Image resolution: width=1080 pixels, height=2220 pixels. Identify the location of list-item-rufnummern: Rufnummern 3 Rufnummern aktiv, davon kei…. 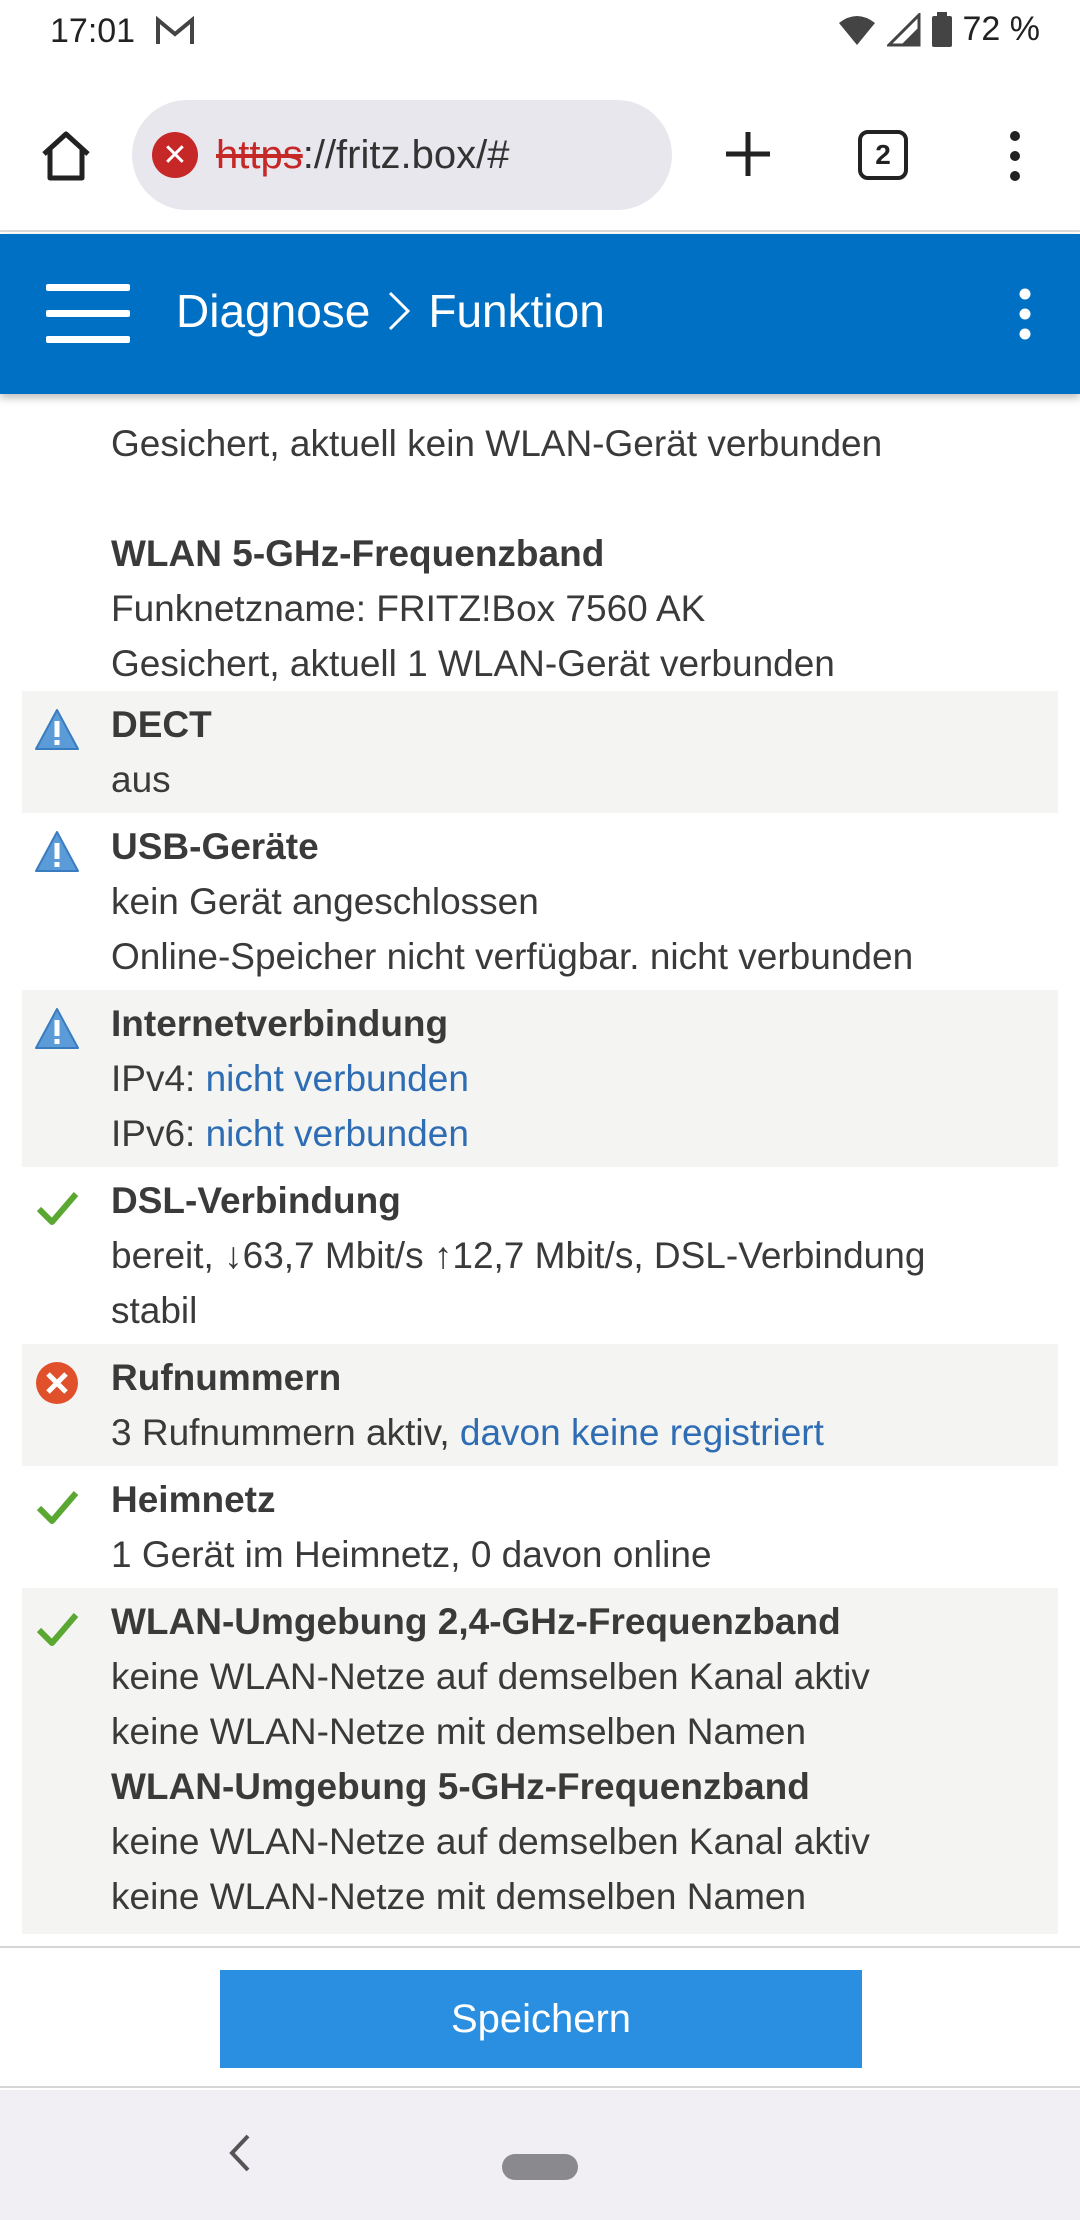
(540, 1405).